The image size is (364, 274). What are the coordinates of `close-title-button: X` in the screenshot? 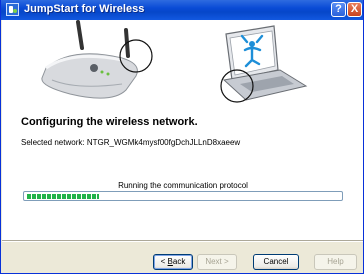 It's located at (354, 9).